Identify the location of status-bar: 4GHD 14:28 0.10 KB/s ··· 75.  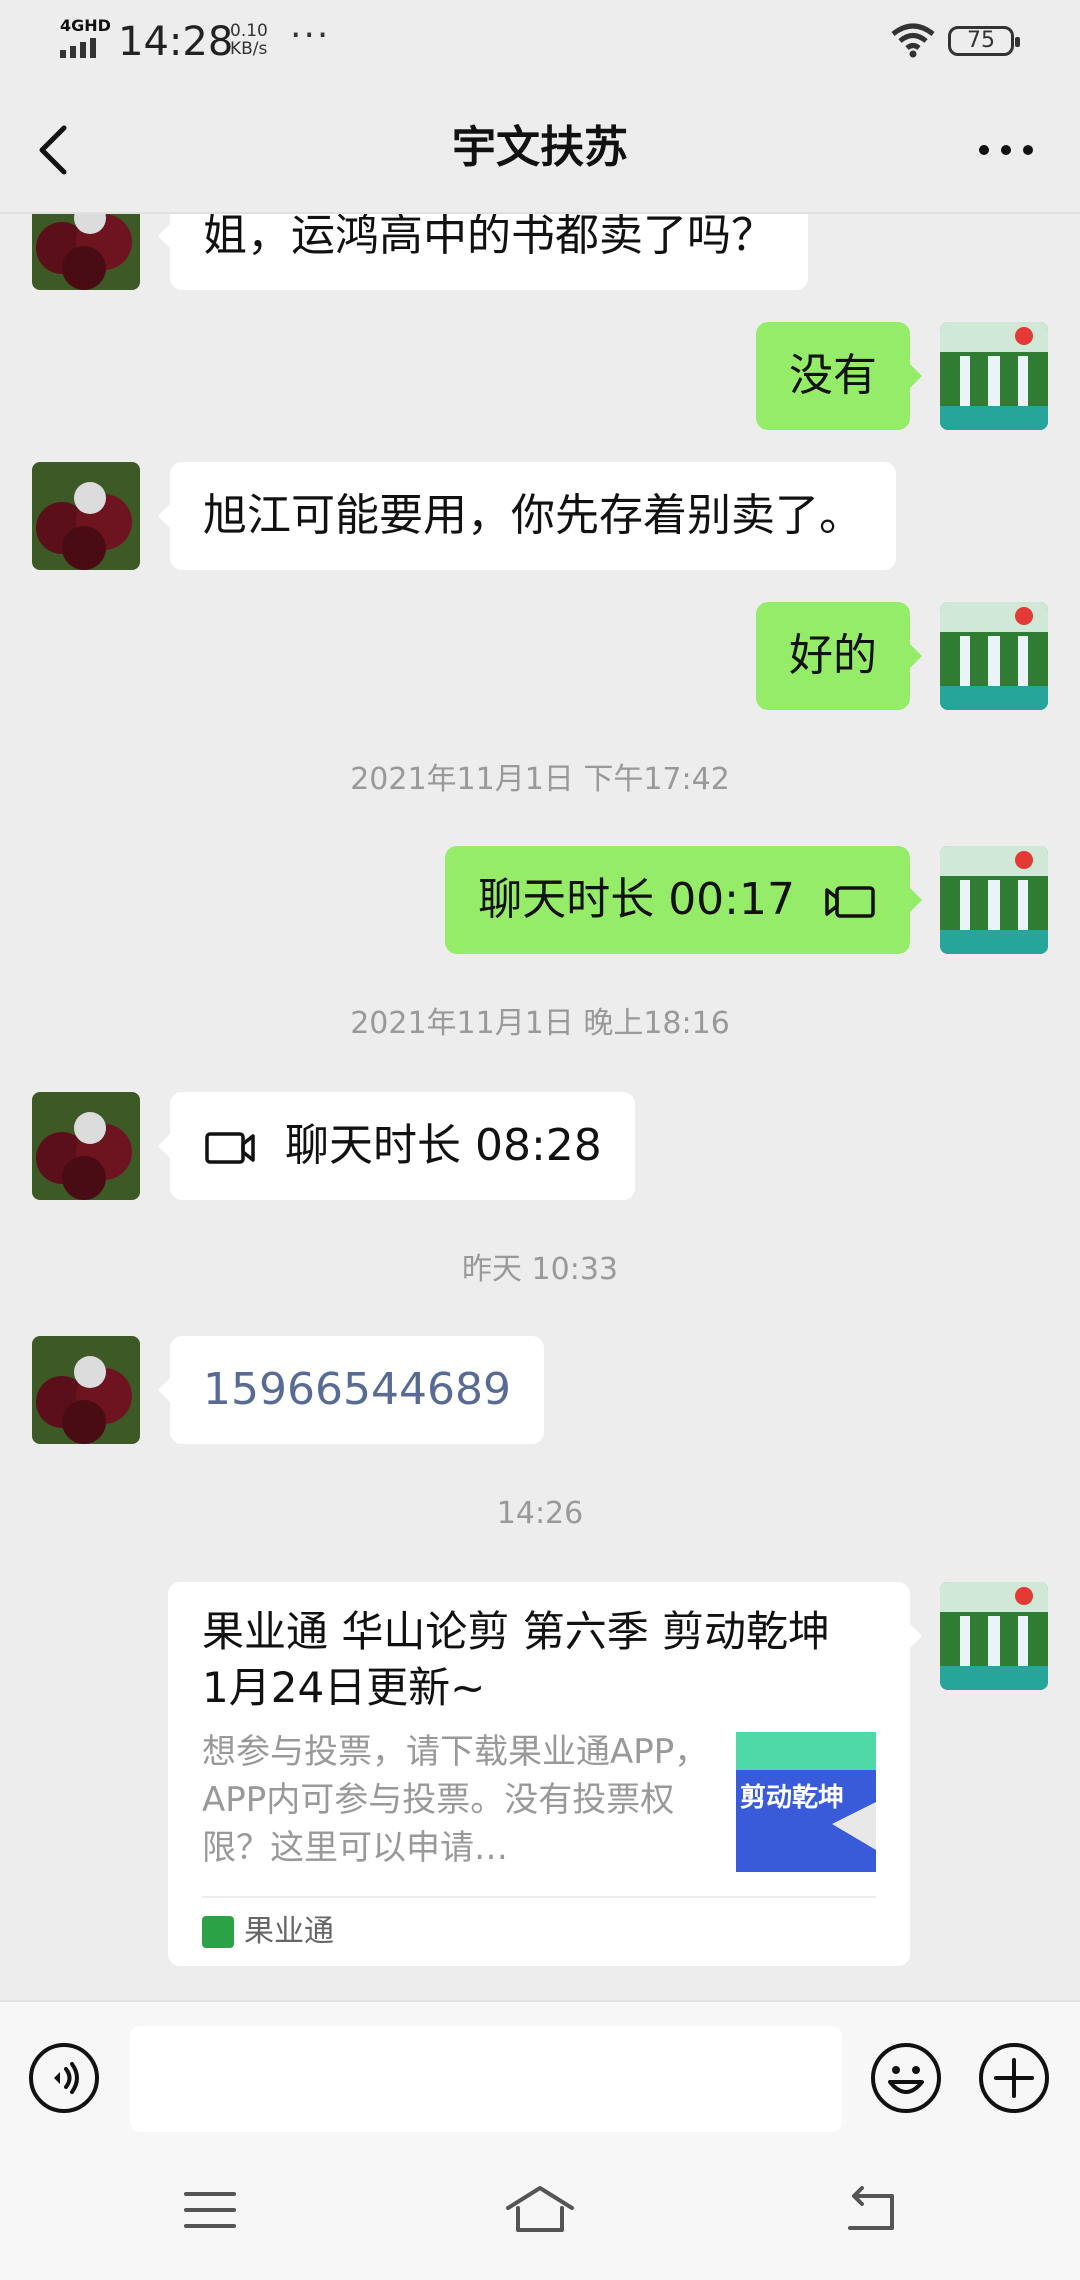
(540, 40).